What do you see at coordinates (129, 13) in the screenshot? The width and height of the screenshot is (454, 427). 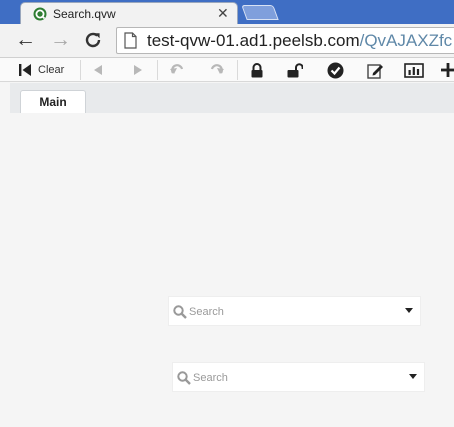 I see `browser-tab: Search.qvw ✕` at bounding box center [129, 13].